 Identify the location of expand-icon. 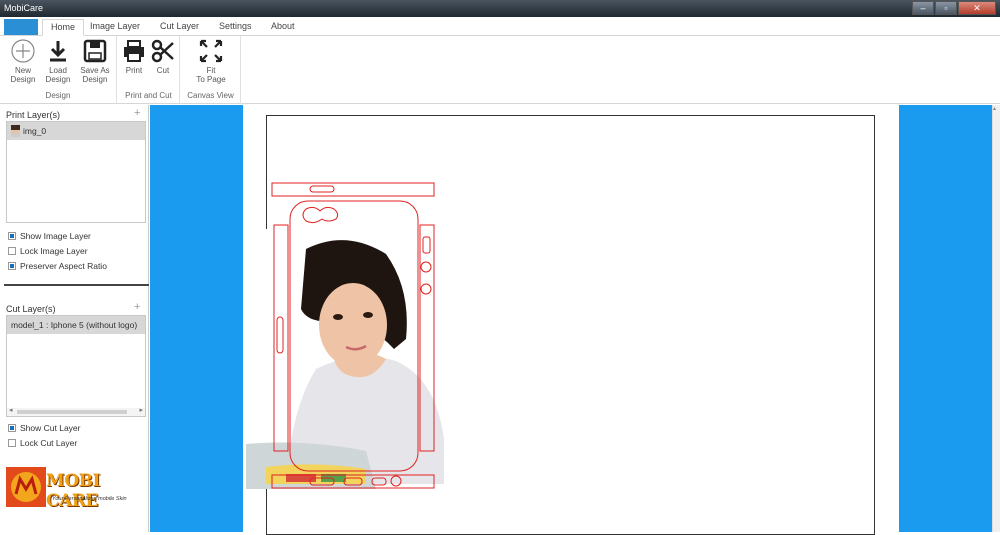
(211, 51).